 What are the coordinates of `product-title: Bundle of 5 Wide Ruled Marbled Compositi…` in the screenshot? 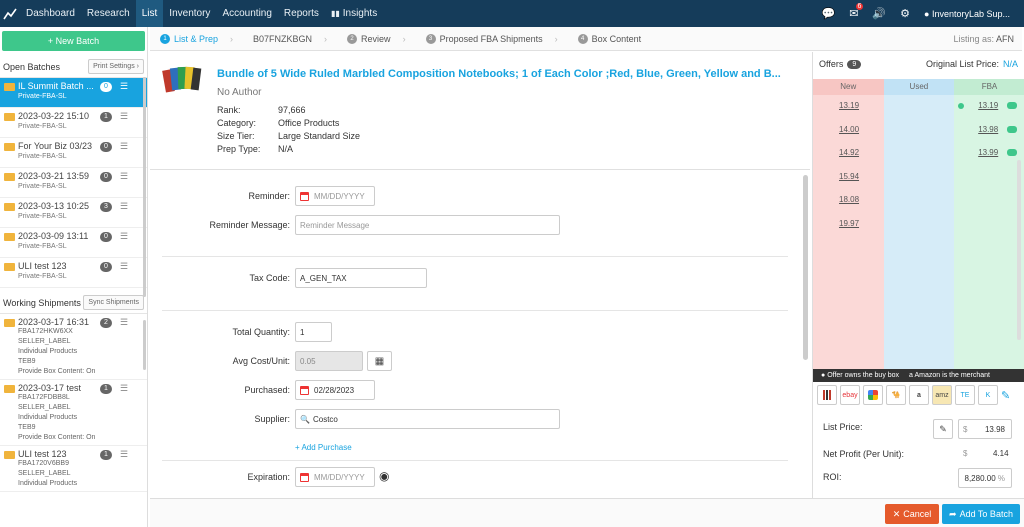 It's located at (499, 74).